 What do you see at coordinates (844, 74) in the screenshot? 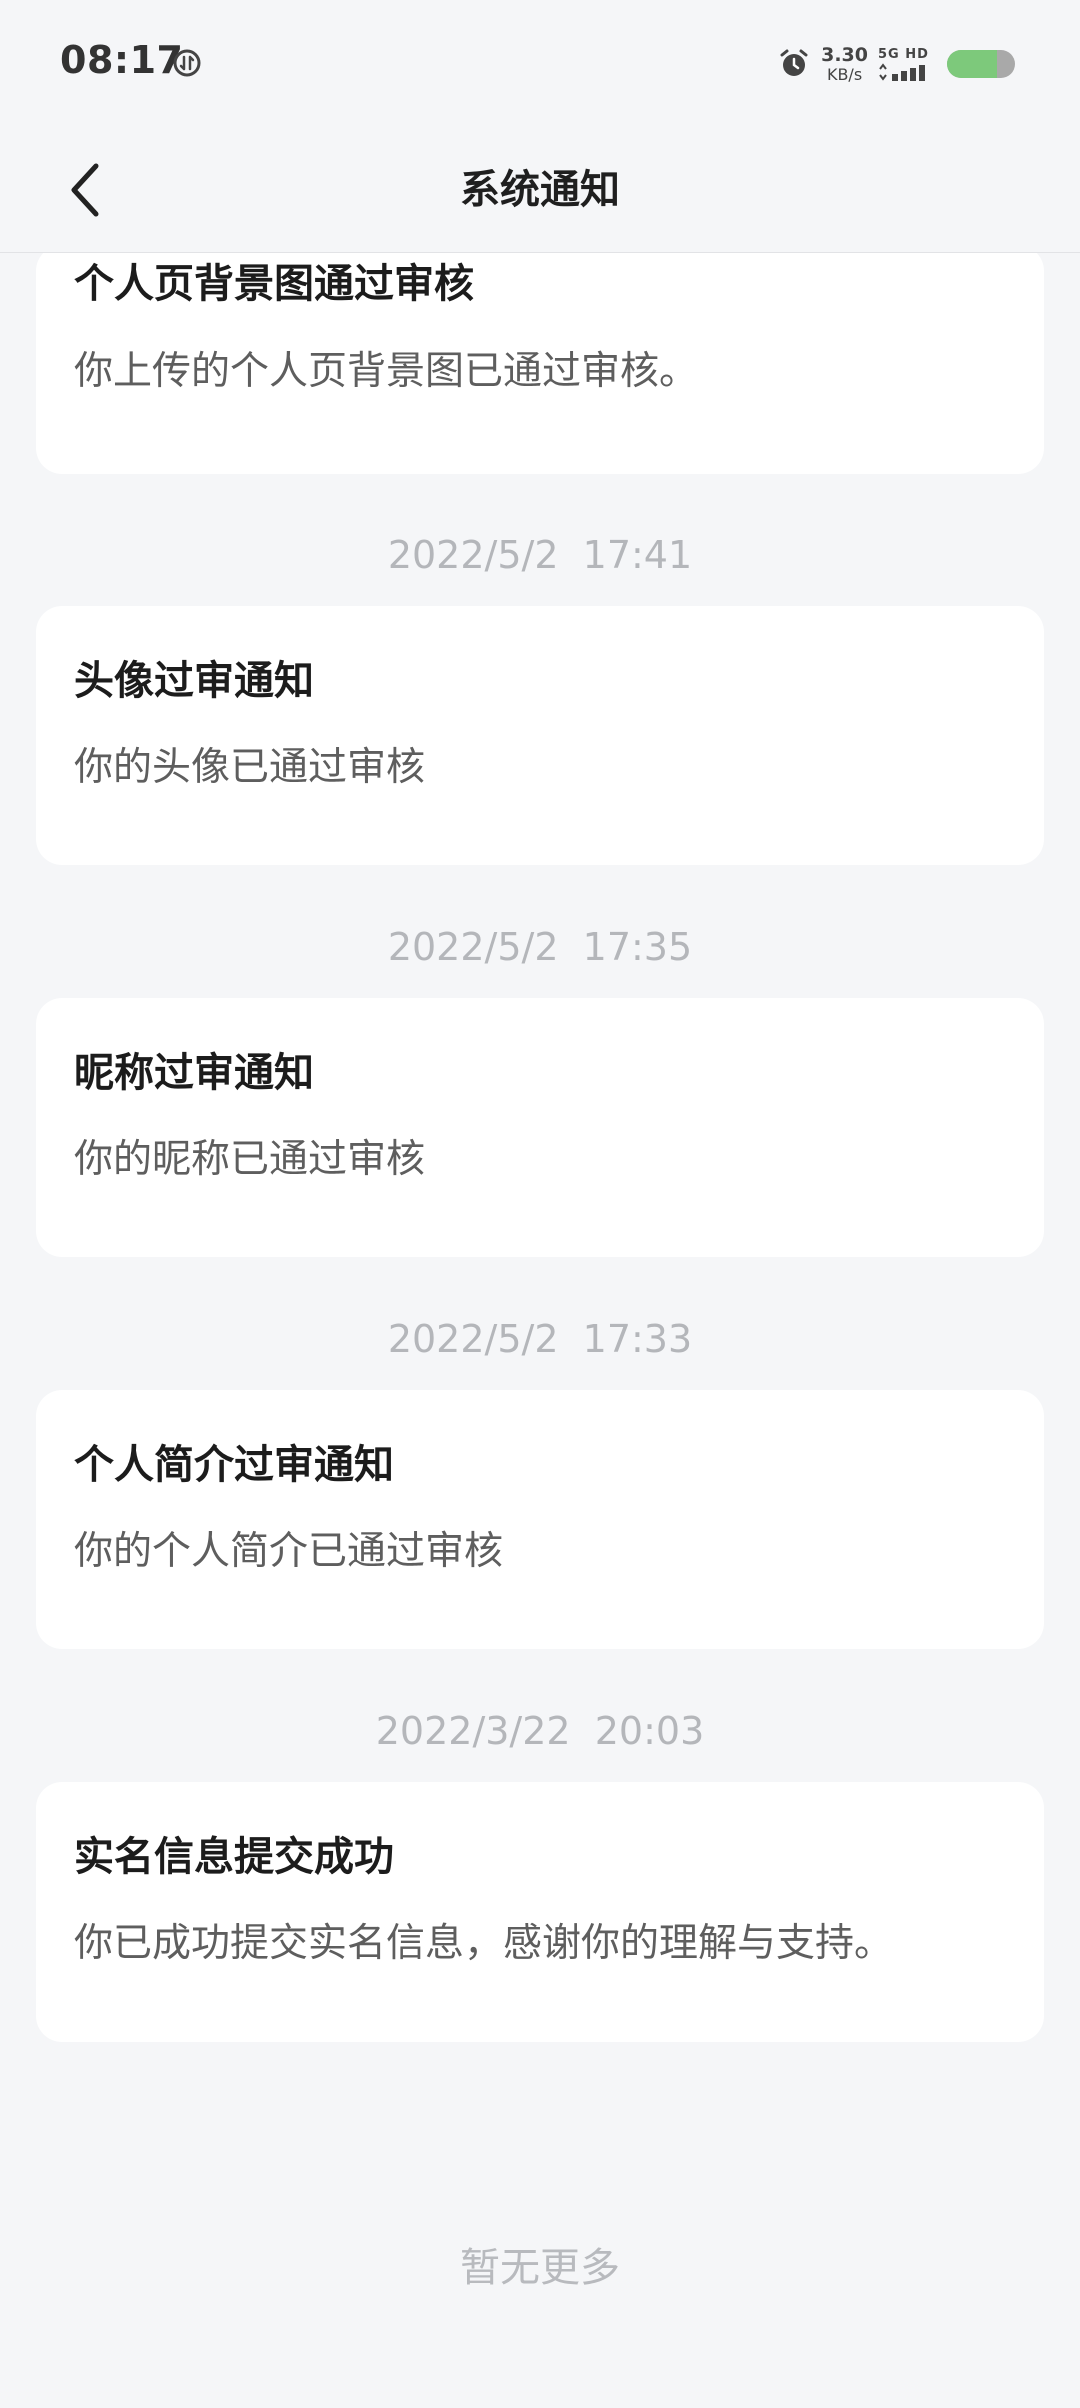
I see `network-speed-unit: KB/s` at bounding box center [844, 74].